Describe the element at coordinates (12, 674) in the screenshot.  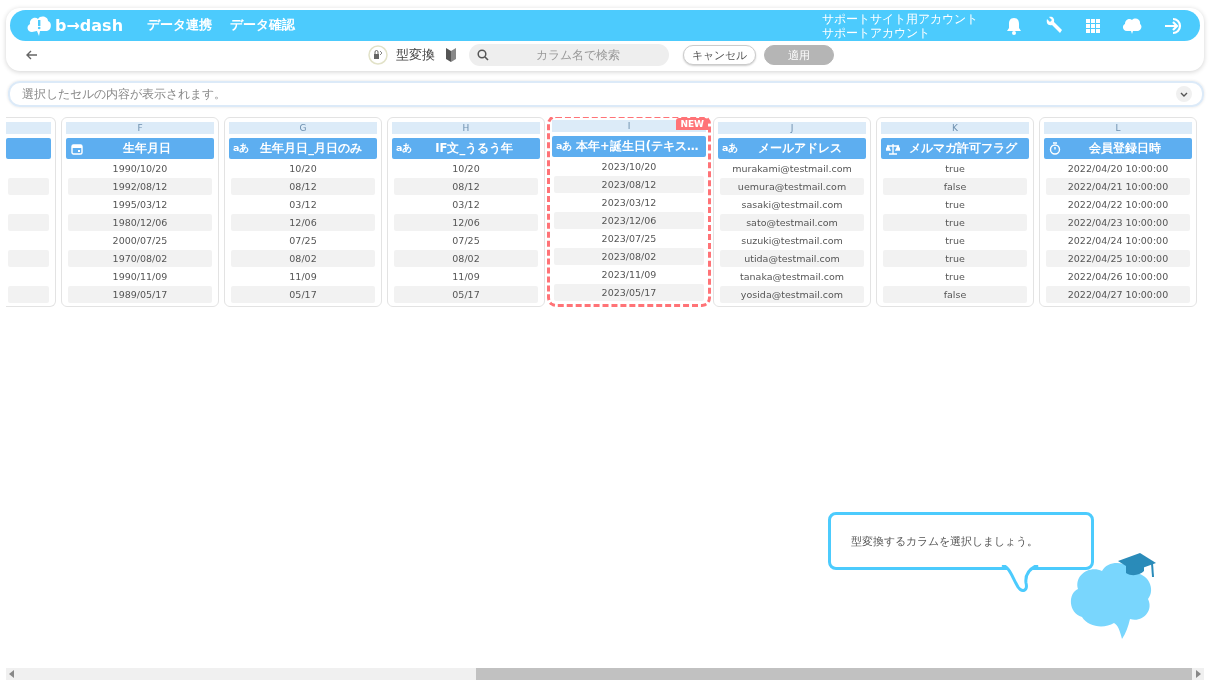
I see `scroll-left-icon` at that location.